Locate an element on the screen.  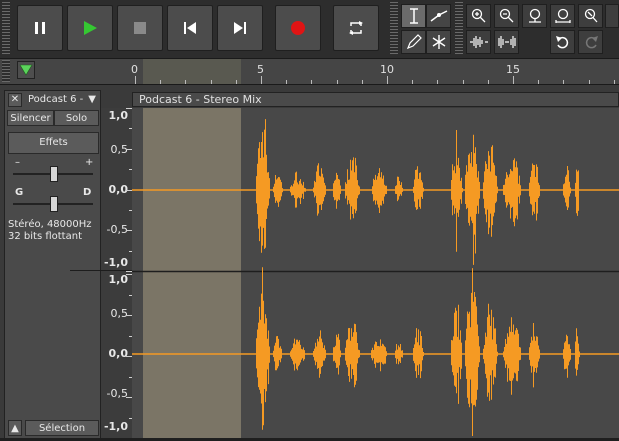
zoom-out-button is located at coordinates (506, 16).